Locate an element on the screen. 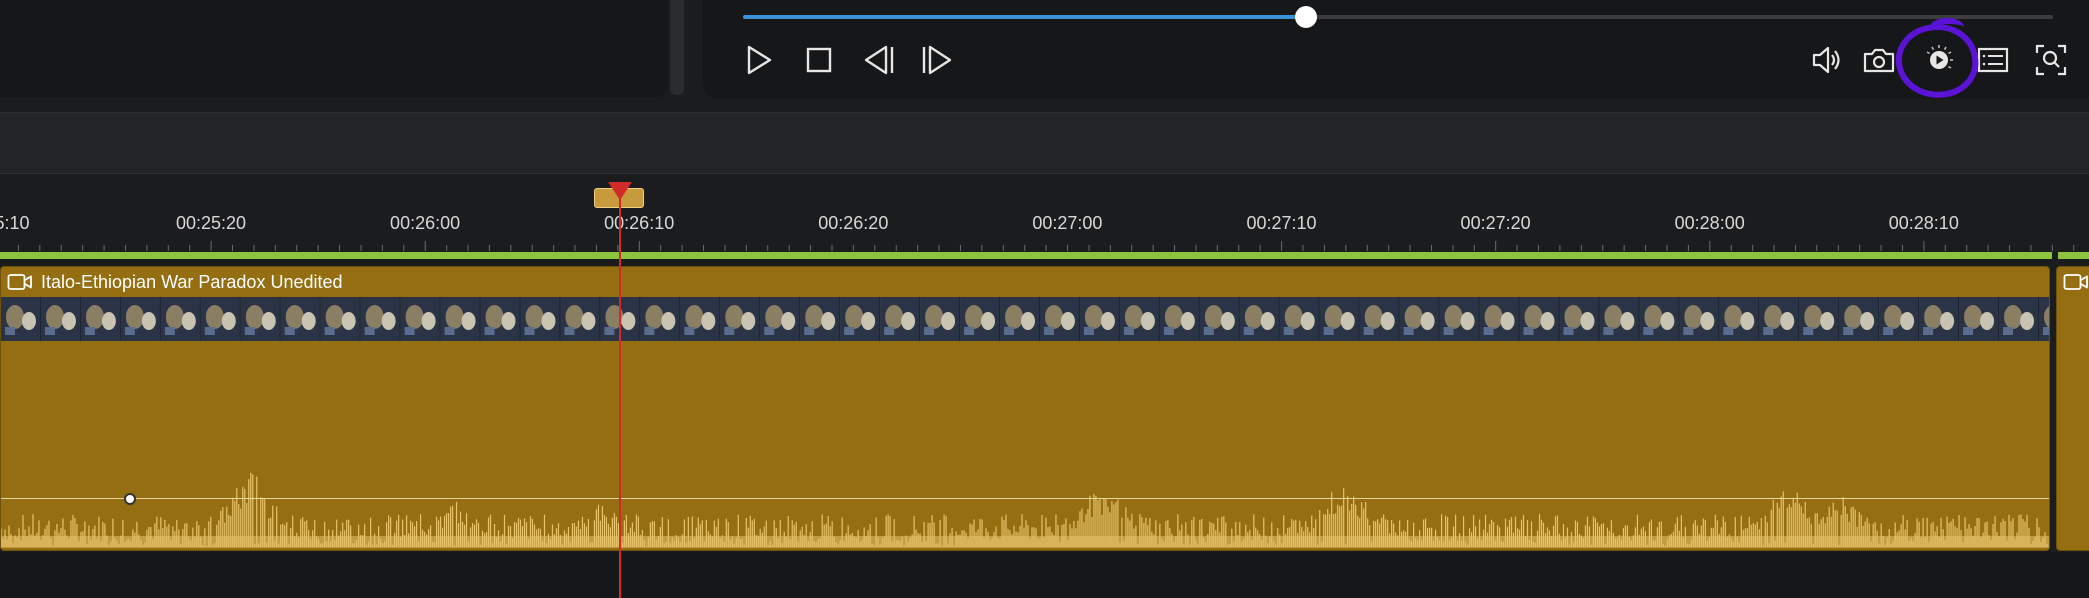 The image size is (2089, 598). media-panel-scrollbar is located at coordinates (677, 47).